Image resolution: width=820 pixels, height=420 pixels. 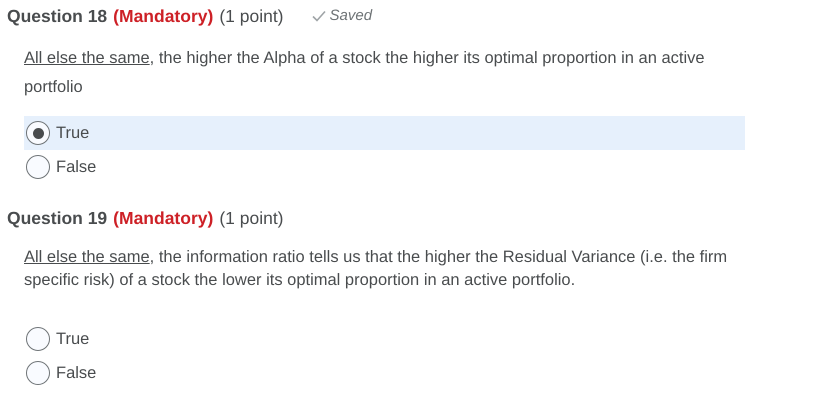 What do you see at coordinates (319, 16) in the screenshot?
I see `checkmark-icon` at bounding box center [319, 16].